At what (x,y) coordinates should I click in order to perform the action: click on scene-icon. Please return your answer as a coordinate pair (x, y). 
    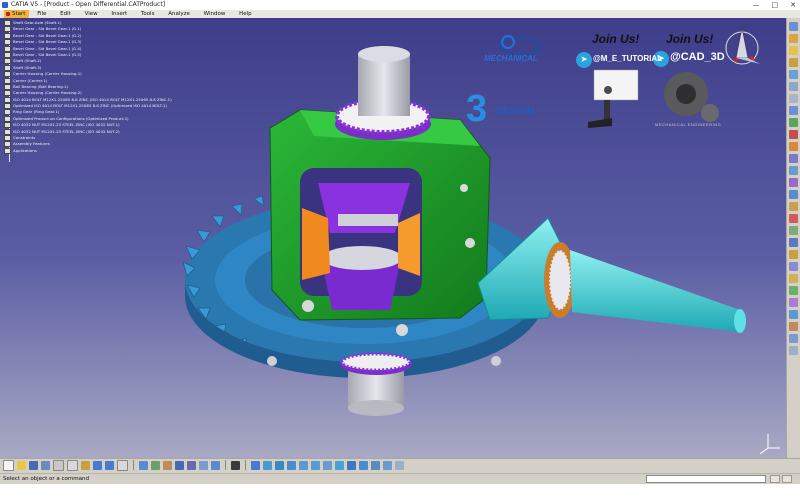
    Looking at the image, I should click on (793, 302).